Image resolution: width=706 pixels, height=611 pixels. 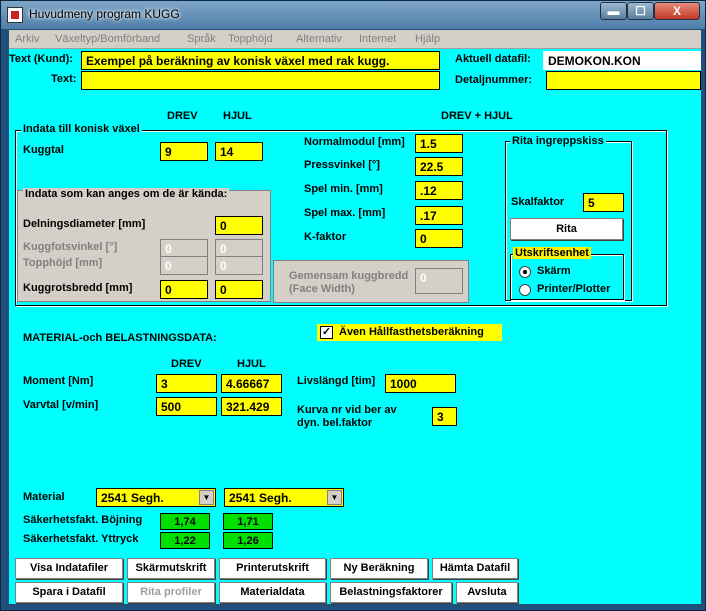 What do you see at coordinates (487, 592) in the screenshot?
I see `avsluta-button: Avsluta` at bounding box center [487, 592].